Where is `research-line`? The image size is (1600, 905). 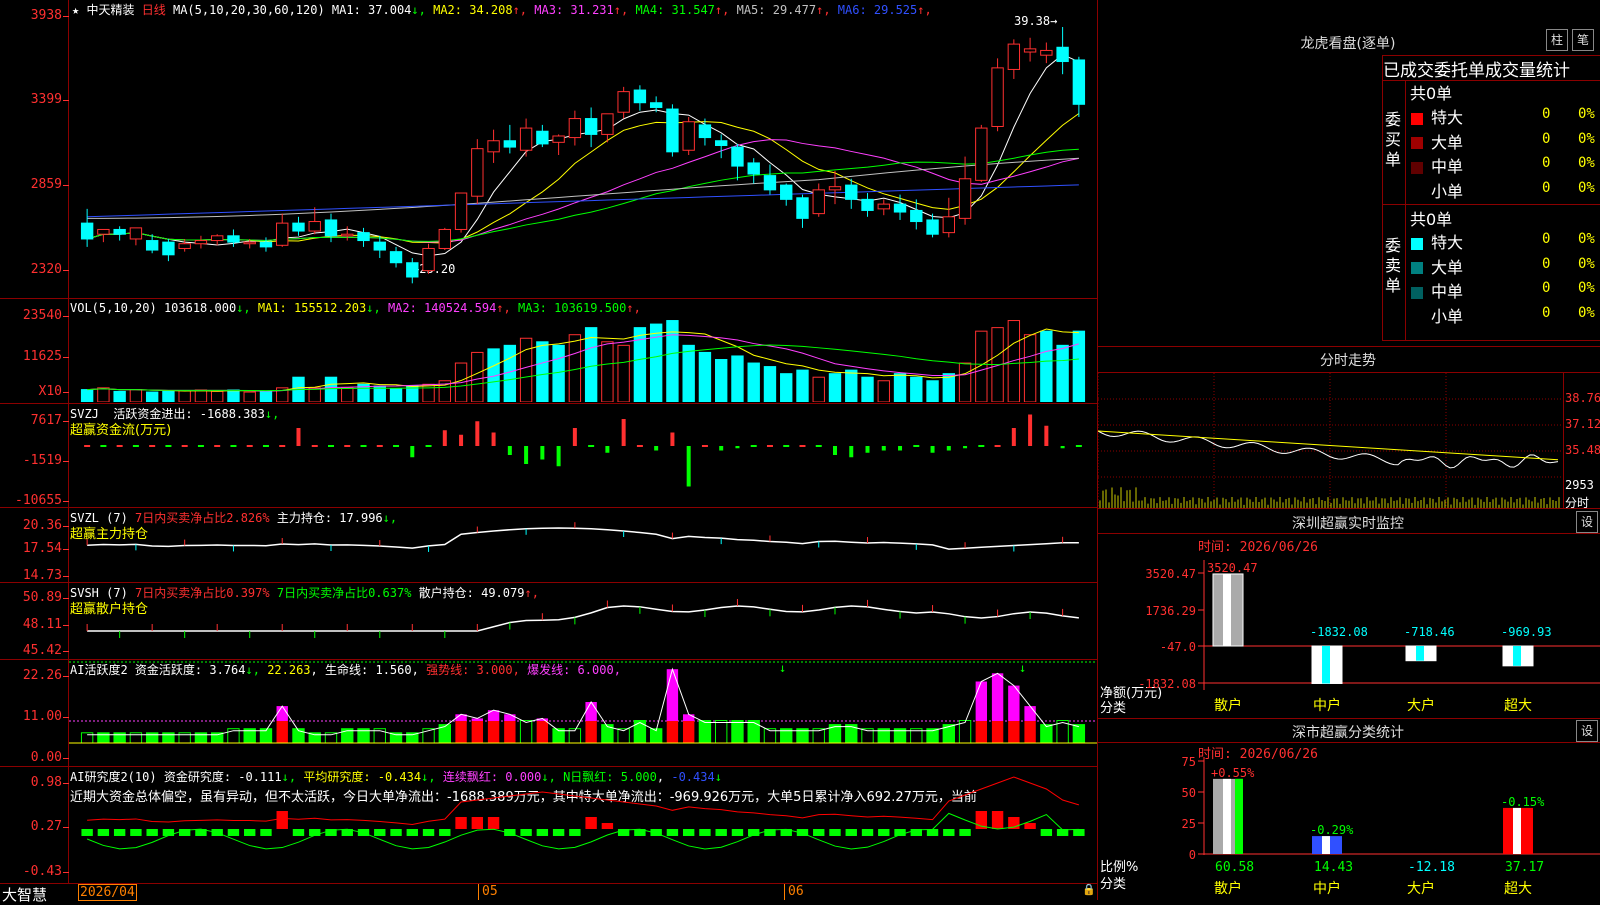
research-line is located at coordinates (583, 801).